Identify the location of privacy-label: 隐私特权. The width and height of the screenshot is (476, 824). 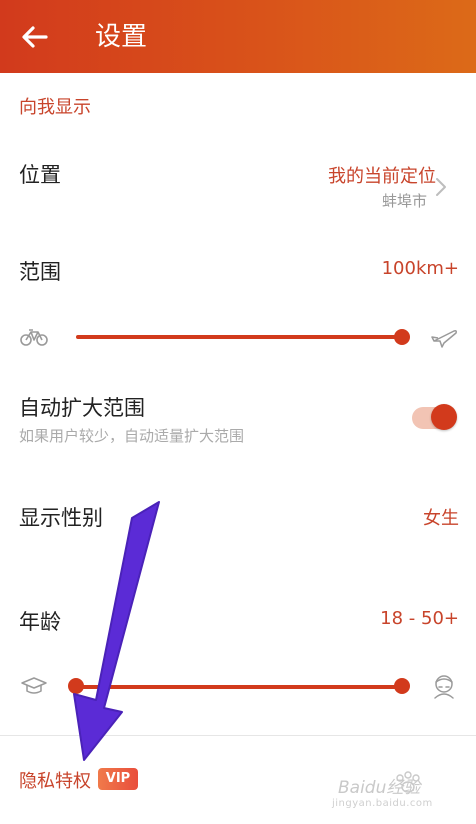
(55, 781).